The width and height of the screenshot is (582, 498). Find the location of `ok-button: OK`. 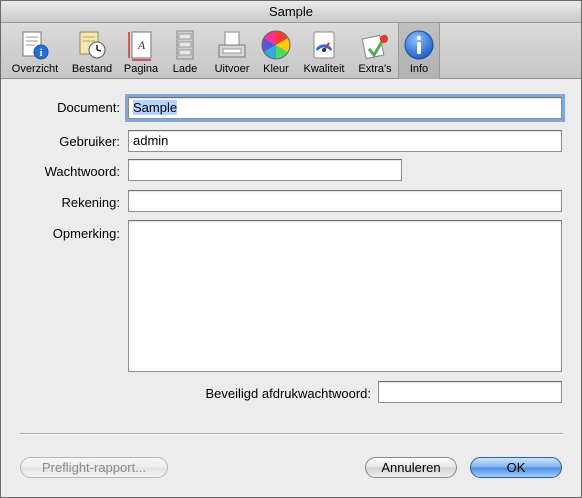

ok-button: OK is located at coordinates (516, 467).